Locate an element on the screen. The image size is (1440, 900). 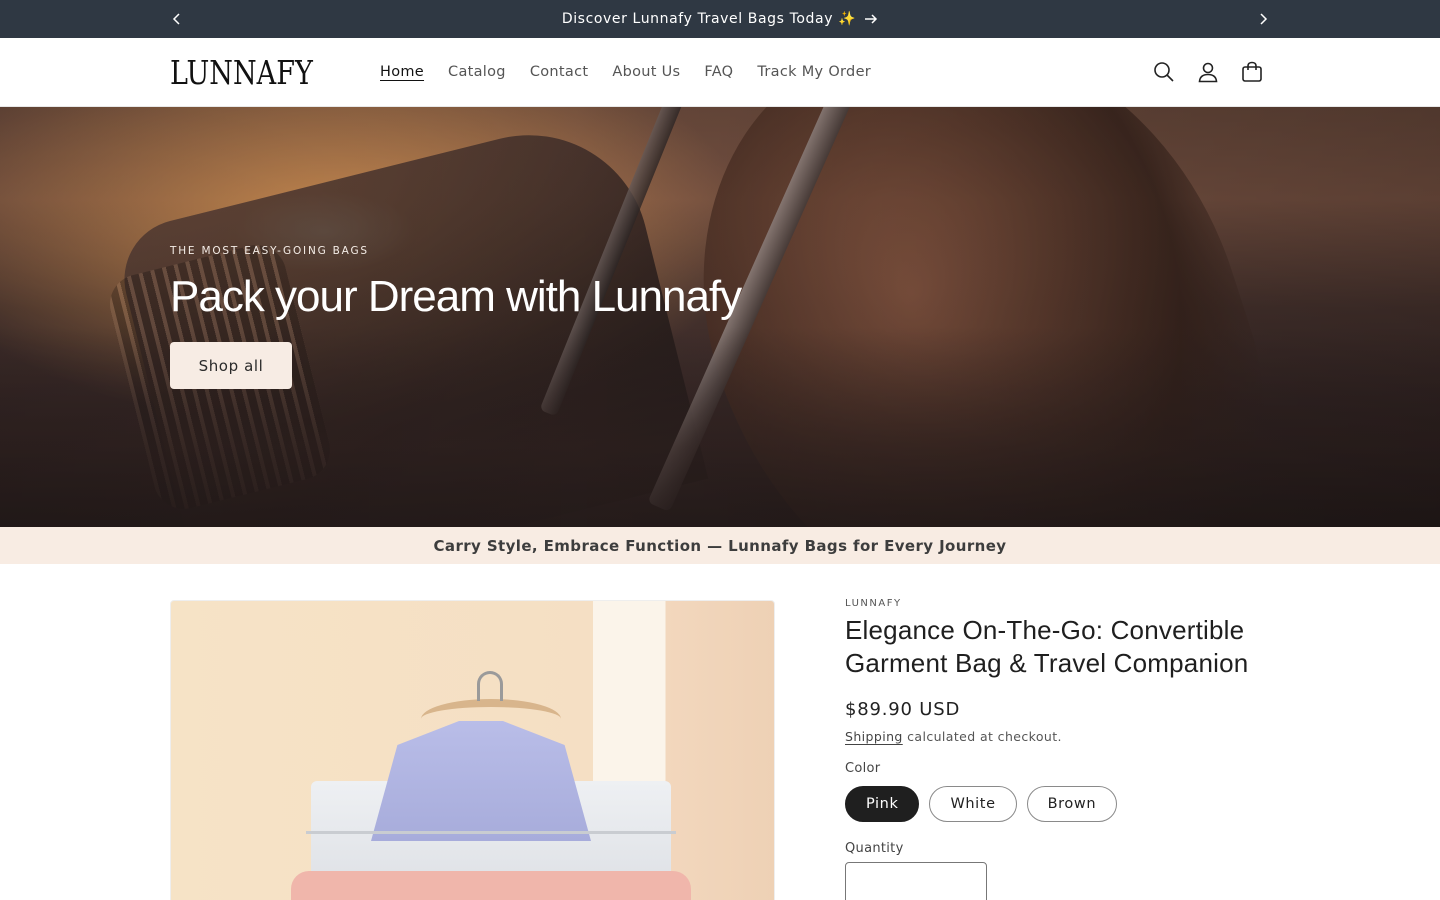
arrow-right-icon is located at coordinates (871, 19).